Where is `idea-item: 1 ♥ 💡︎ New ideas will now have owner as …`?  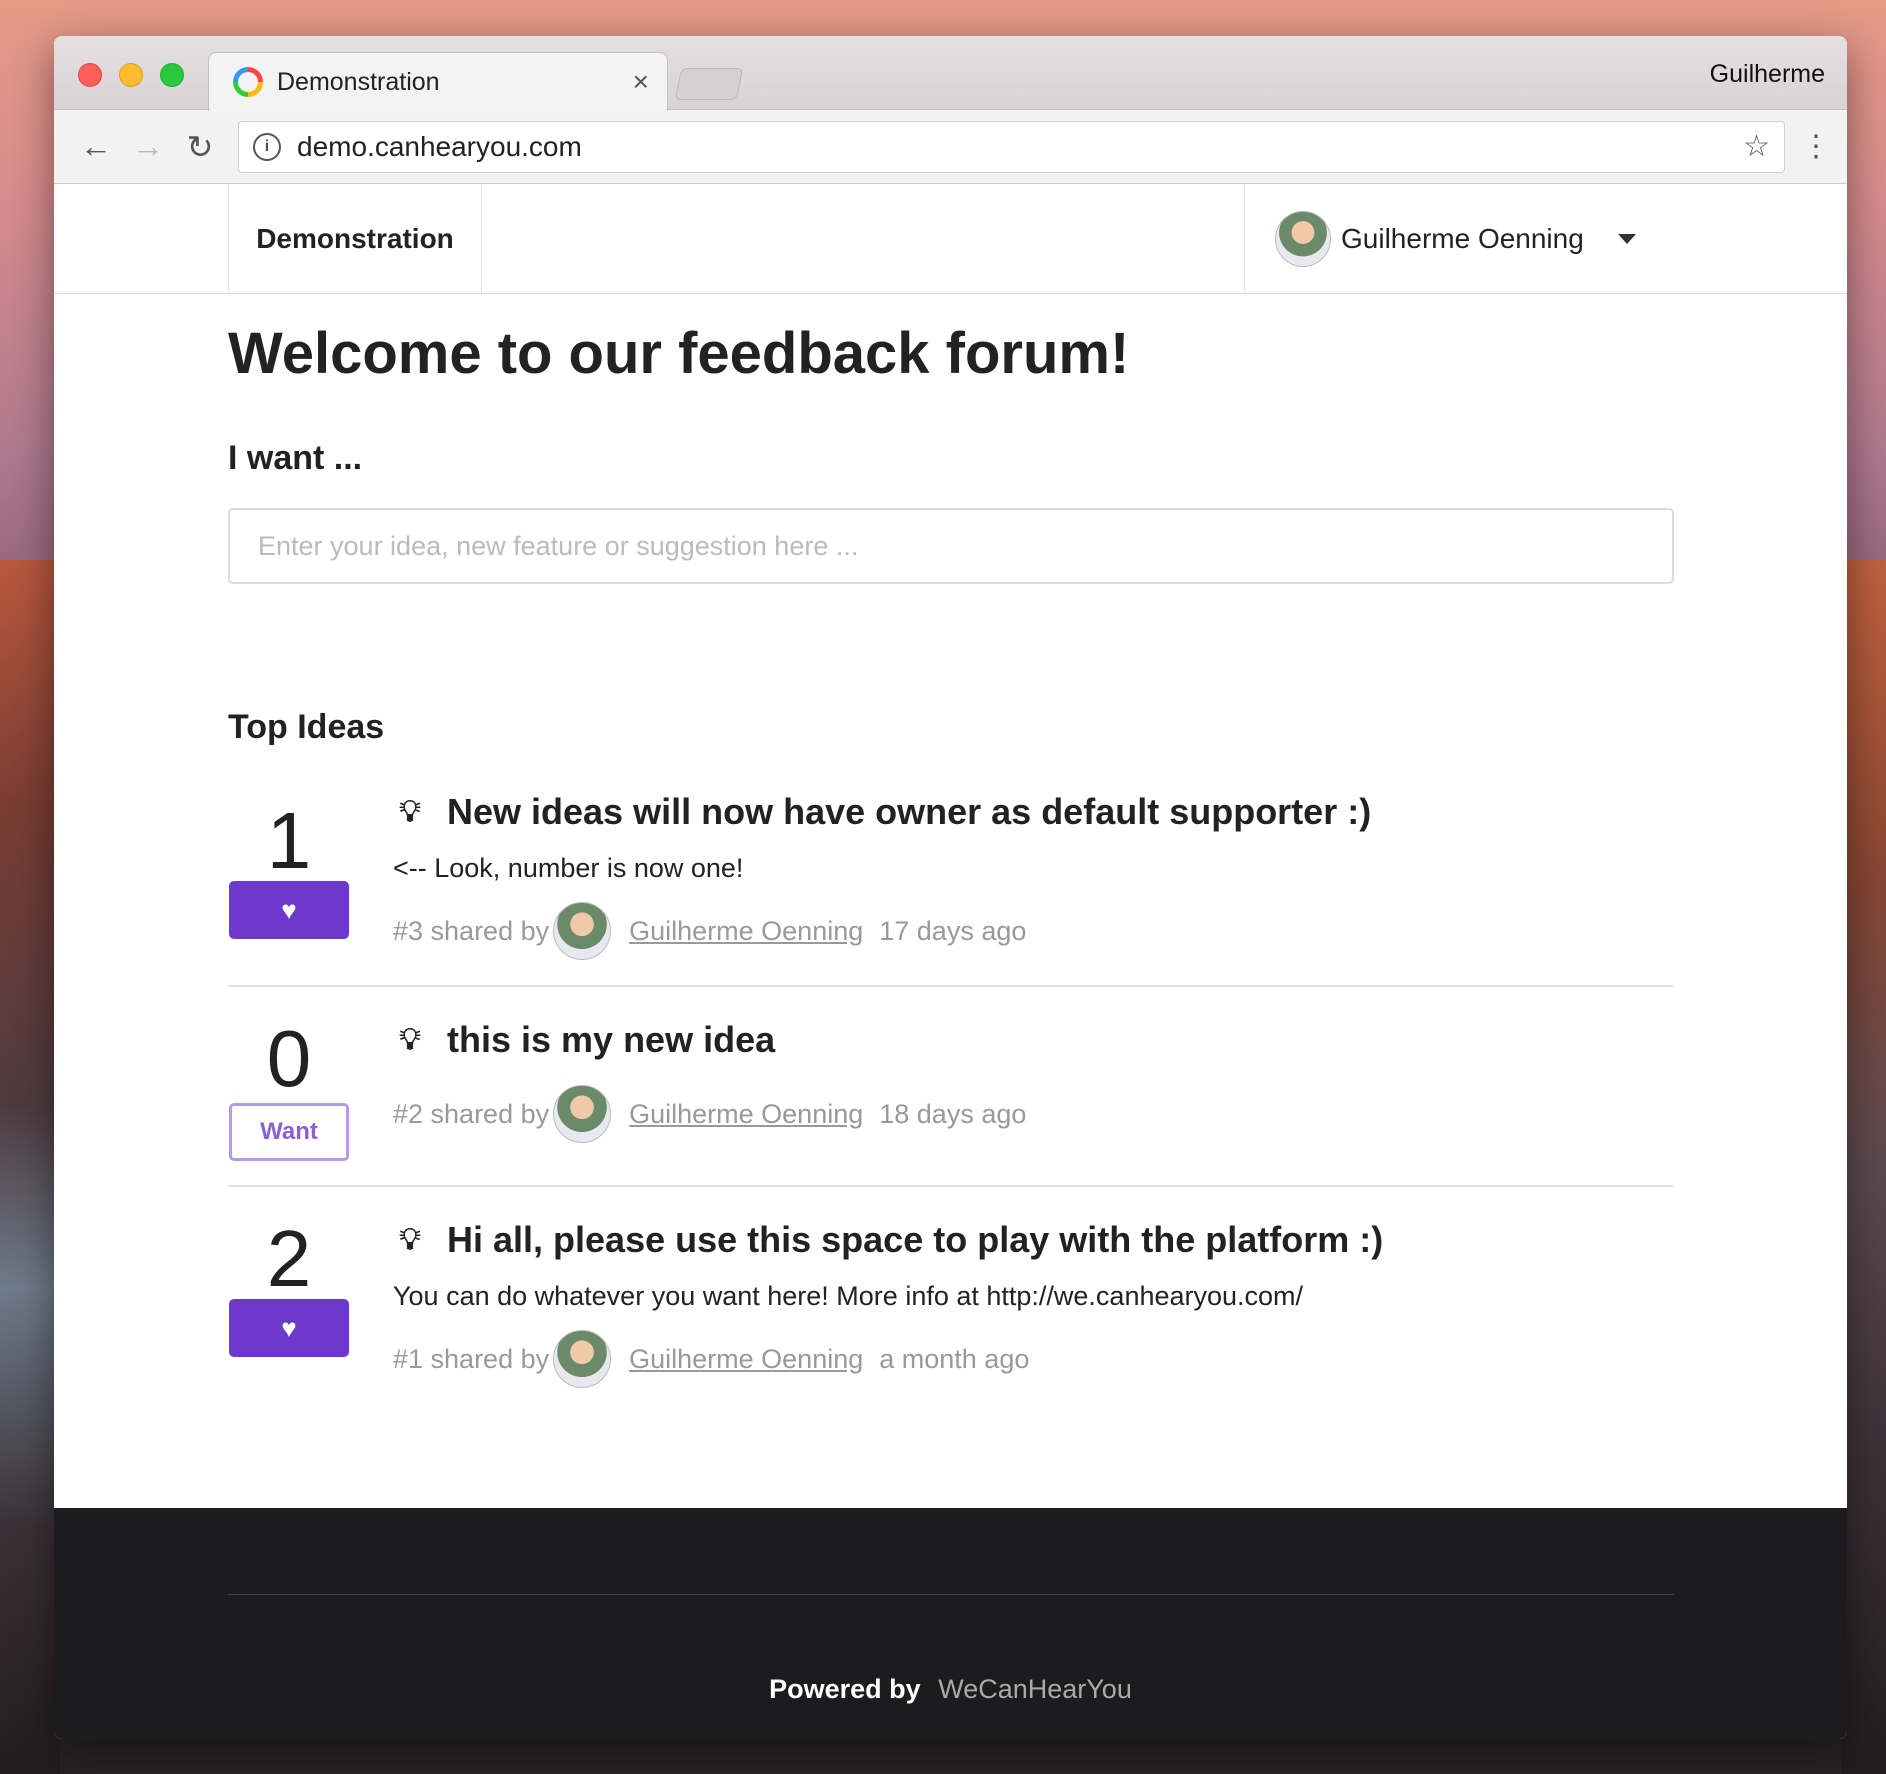 idea-item: 1 ♥ 💡︎ New ideas will now have owner as … is located at coordinates (951, 889).